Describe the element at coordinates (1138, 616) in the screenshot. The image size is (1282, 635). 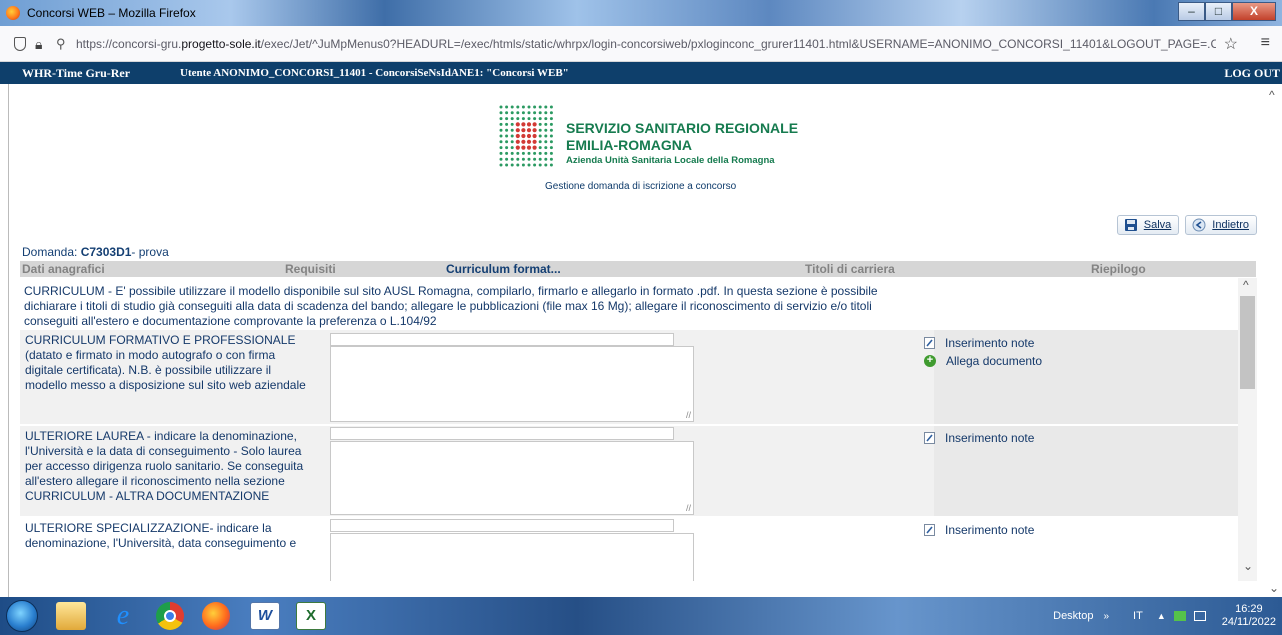
I see `language-indicator: IT` at that location.